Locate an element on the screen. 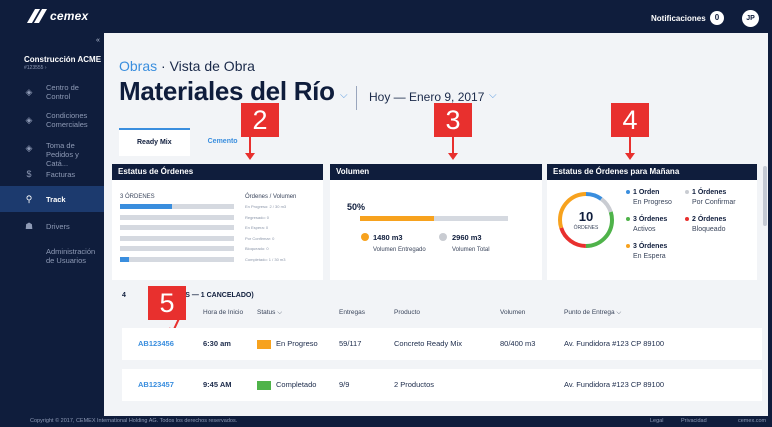  status-label: En Progreso is located at coordinates (652, 202).